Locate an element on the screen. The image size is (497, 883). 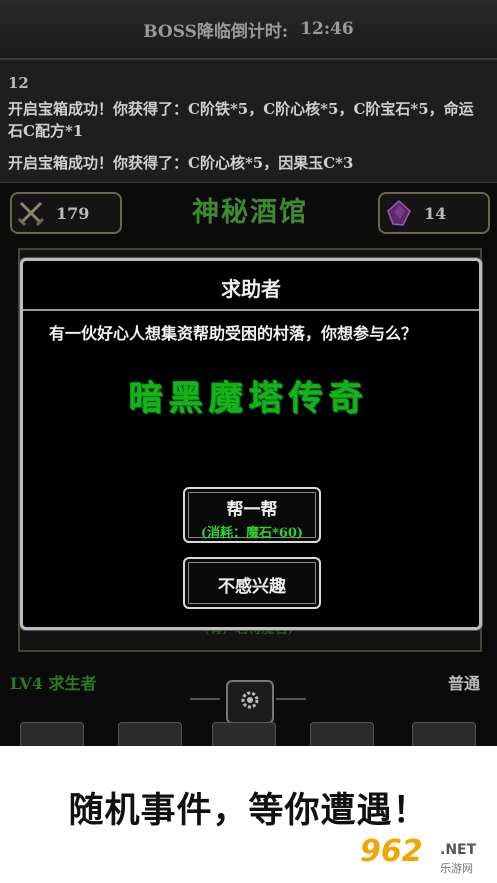
help-button: 帮一帮 (消耗：魔石*60) is located at coordinates (252, 515).